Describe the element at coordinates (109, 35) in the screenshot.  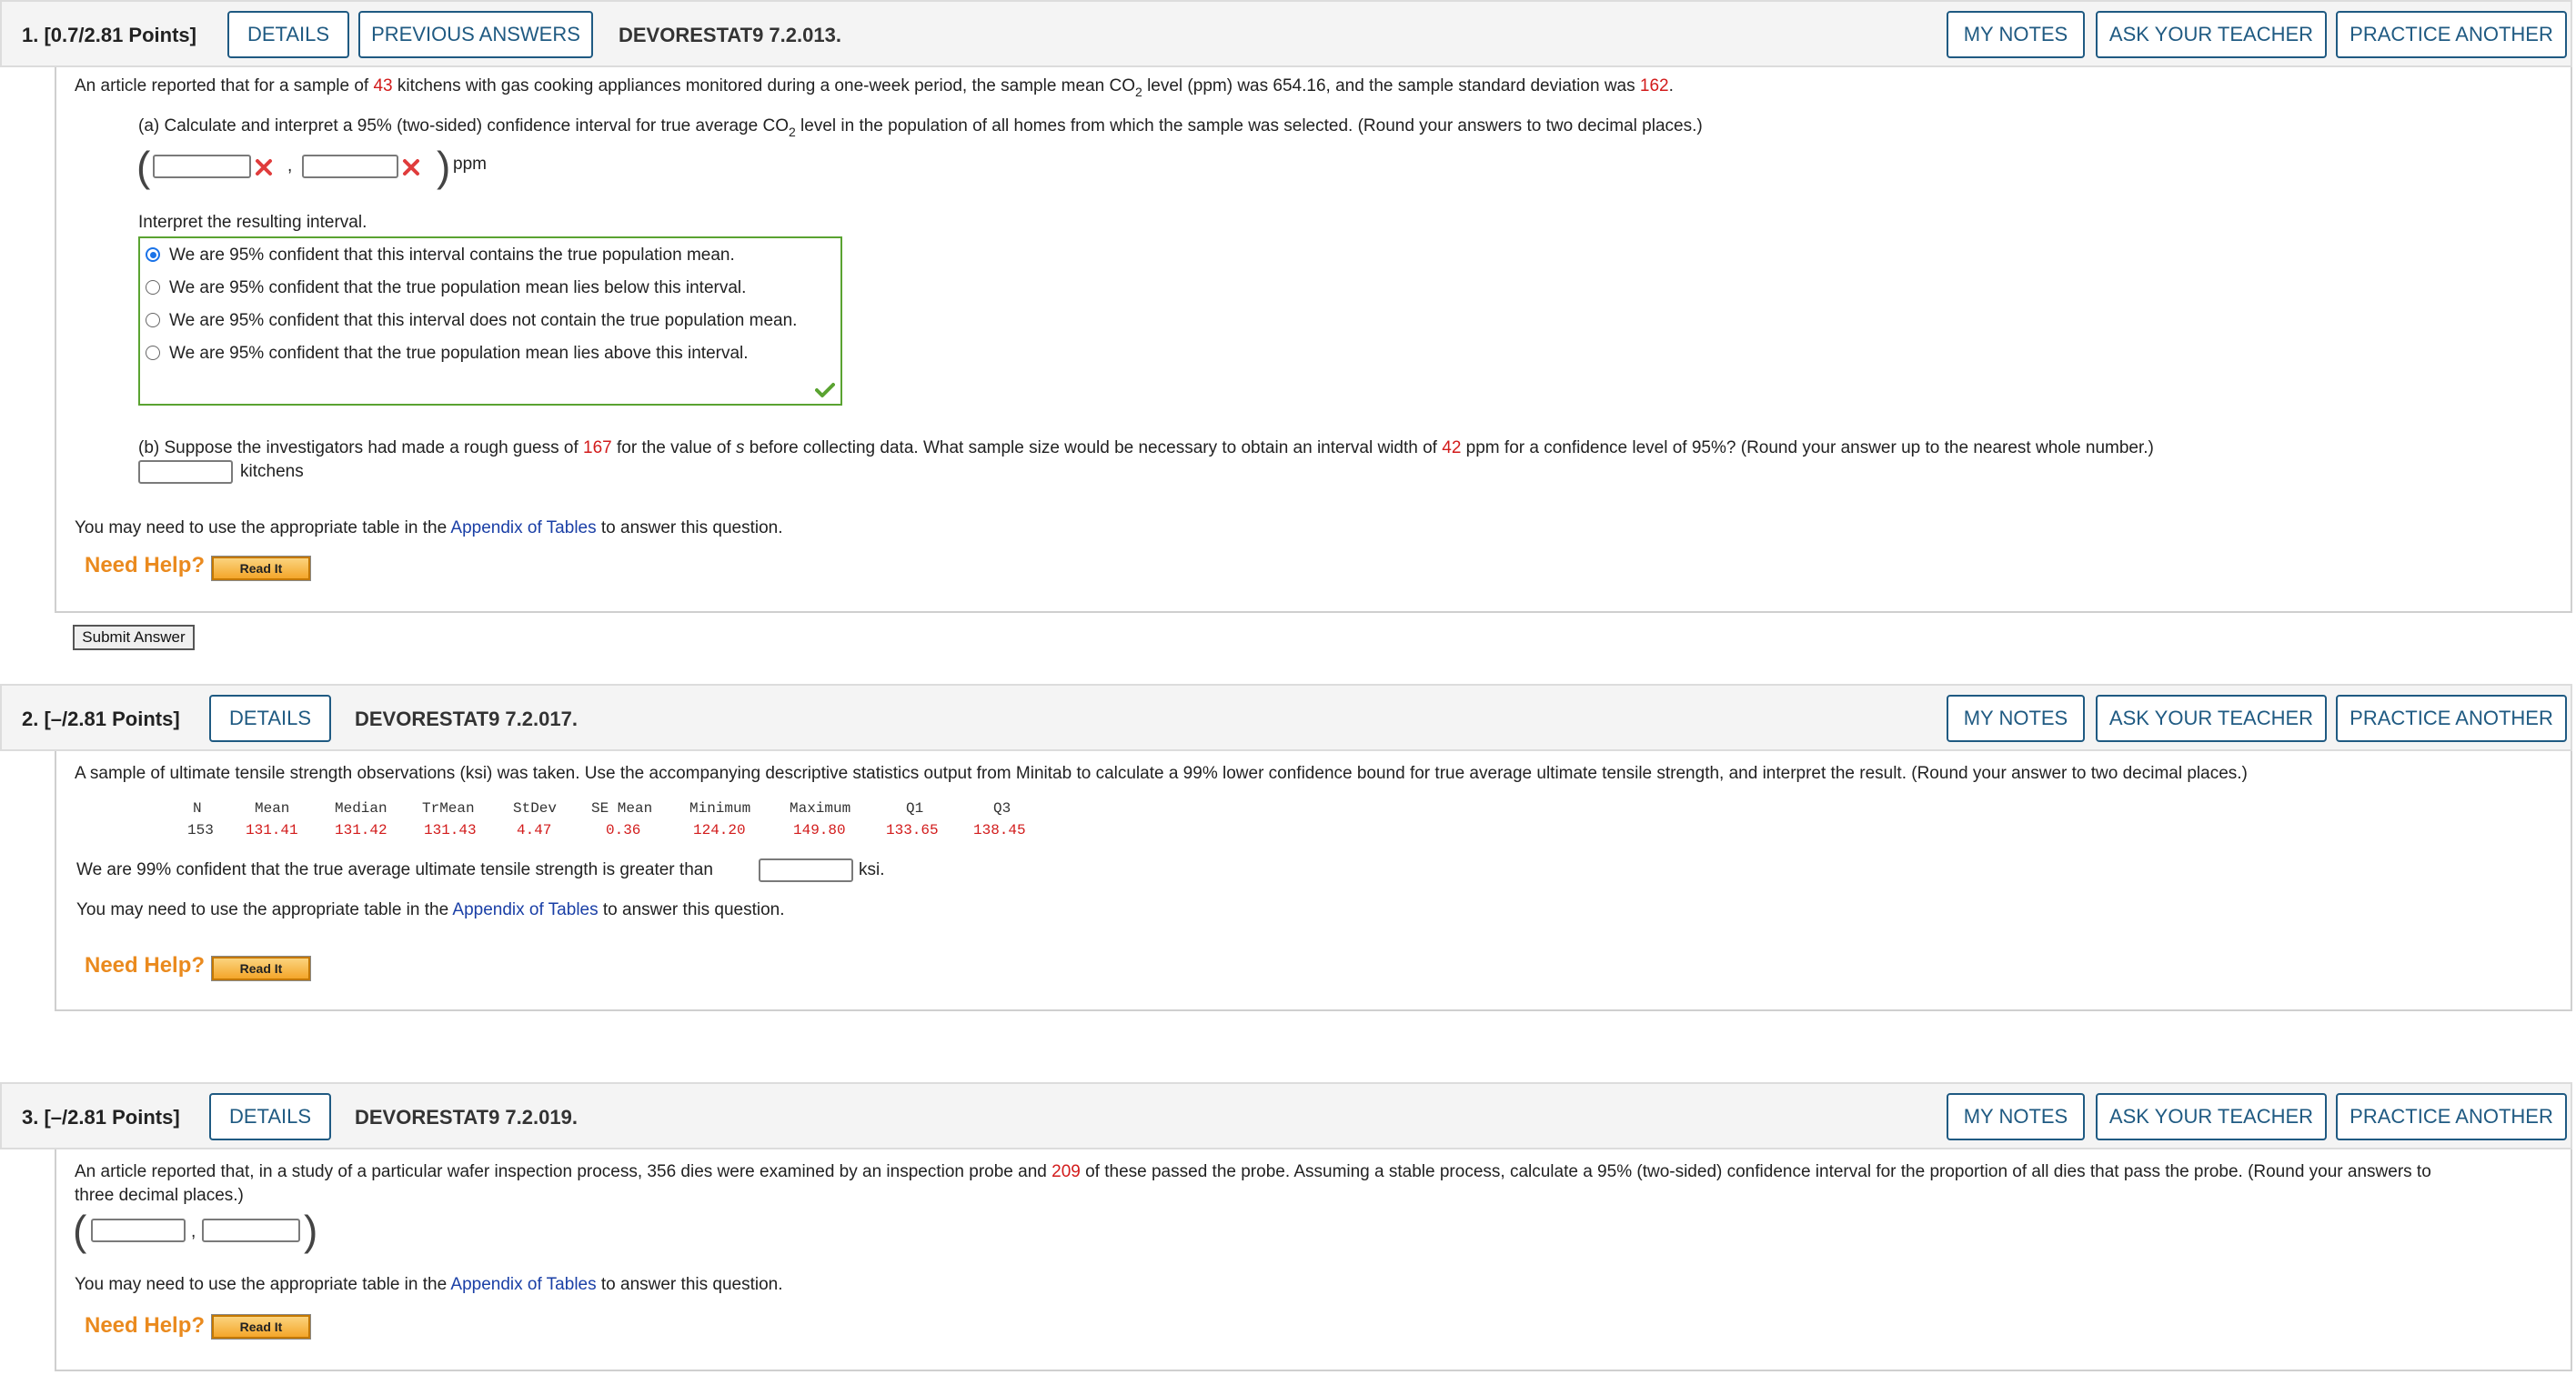
I see `q1-number-points: 1. [0.7/2.81 Points]` at that location.